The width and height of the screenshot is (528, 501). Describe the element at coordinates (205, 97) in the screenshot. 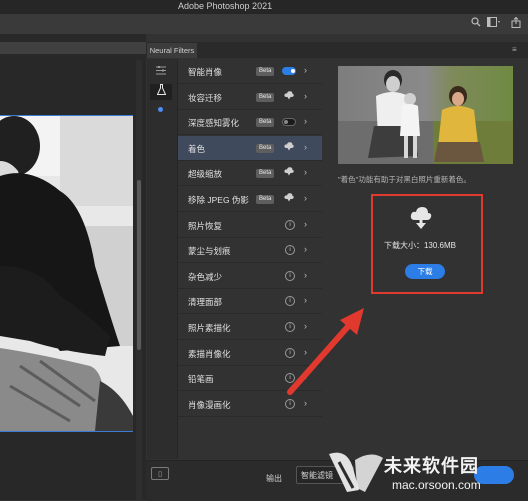

I see `filter-name: 妆容迁移` at that location.